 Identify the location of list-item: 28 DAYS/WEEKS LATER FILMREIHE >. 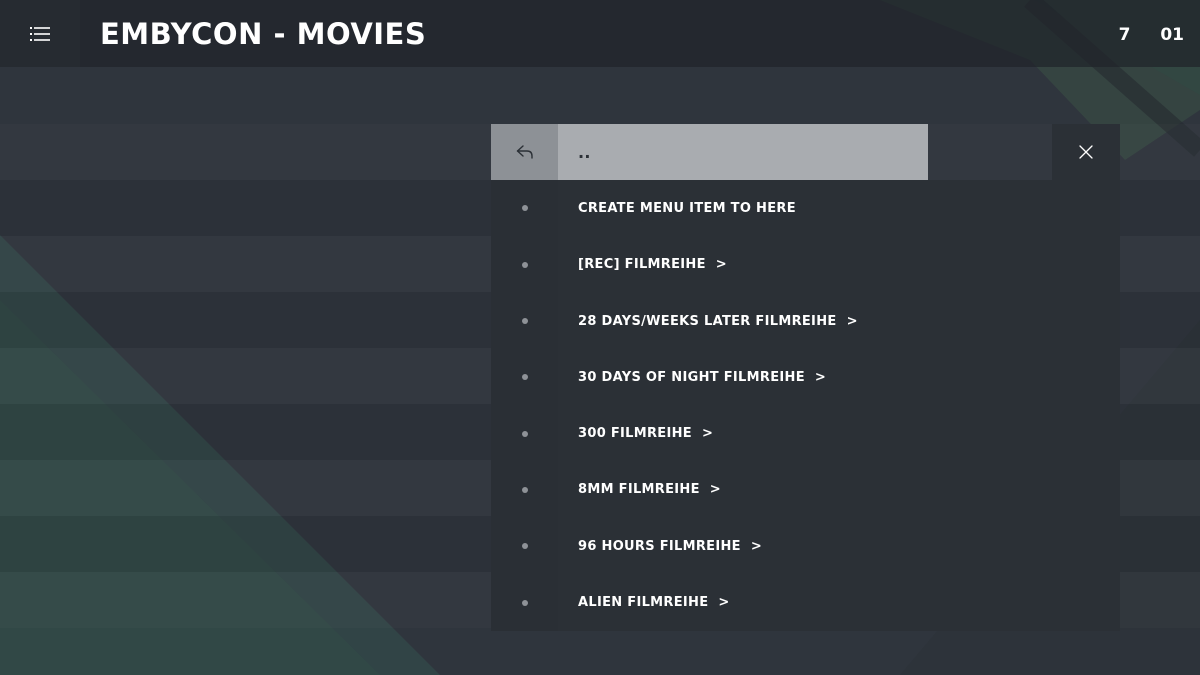
(805, 321).